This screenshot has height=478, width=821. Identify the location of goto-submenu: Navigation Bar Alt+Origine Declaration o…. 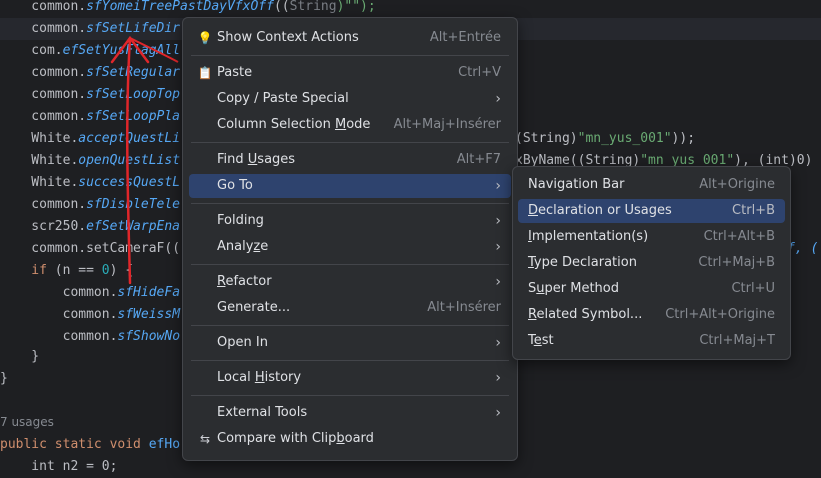
(651, 263).